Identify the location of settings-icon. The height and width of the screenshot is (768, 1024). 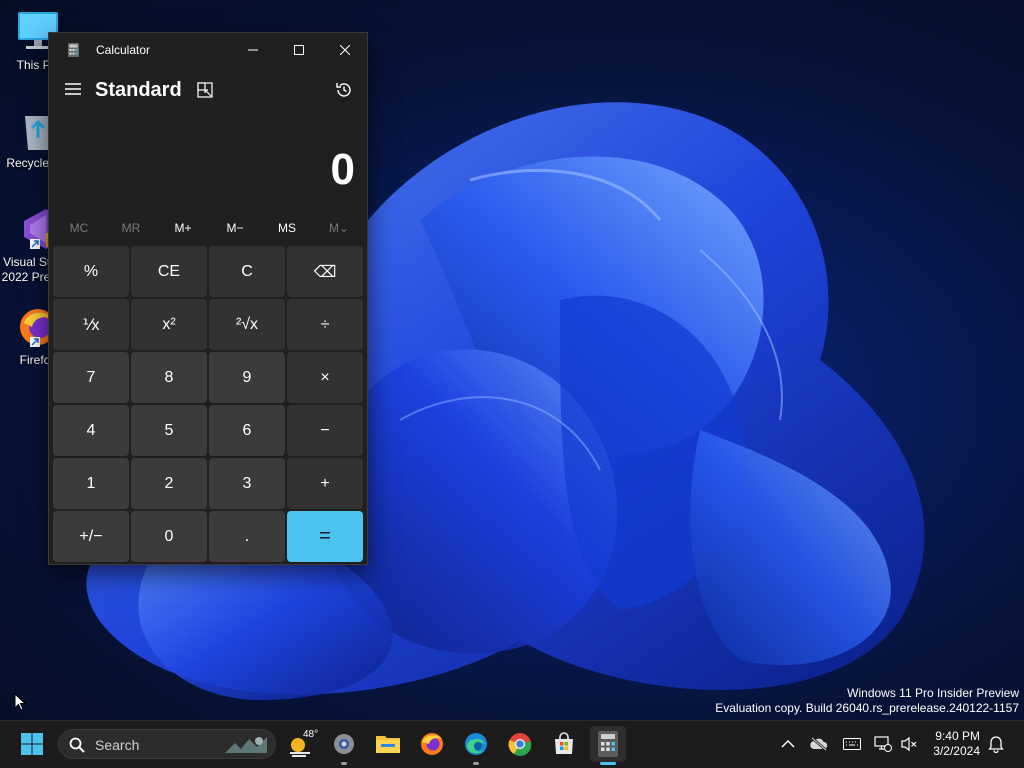
(344, 744).